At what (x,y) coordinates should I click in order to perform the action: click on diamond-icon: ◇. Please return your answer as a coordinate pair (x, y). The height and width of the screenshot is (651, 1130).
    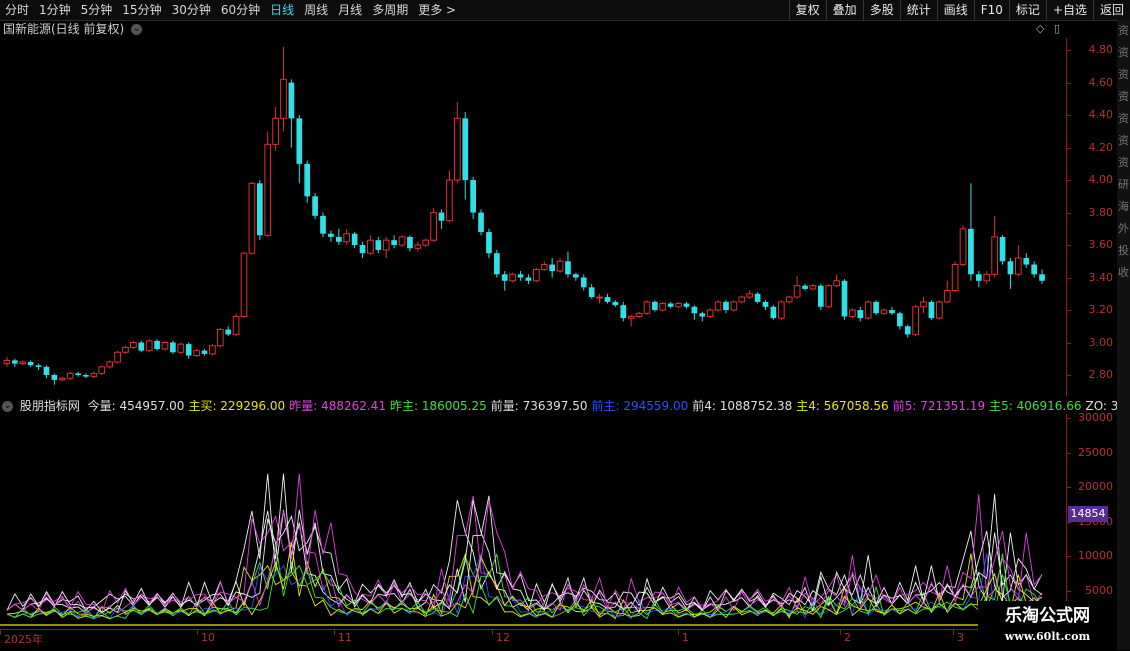
    Looking at the image, I should click on (1040, 28).